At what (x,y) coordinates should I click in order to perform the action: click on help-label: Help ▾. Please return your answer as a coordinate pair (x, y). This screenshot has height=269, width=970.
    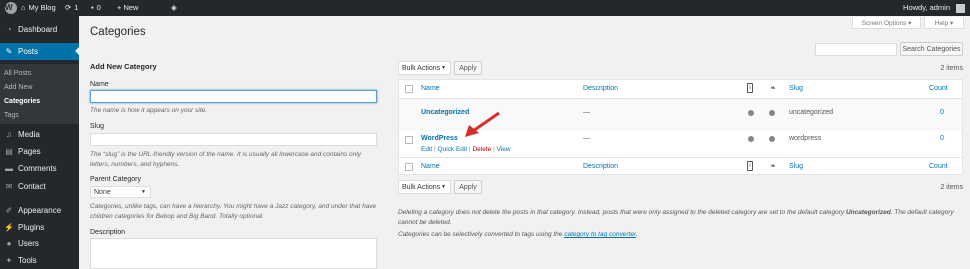
    Looking at the image, I should click on (944, 23).